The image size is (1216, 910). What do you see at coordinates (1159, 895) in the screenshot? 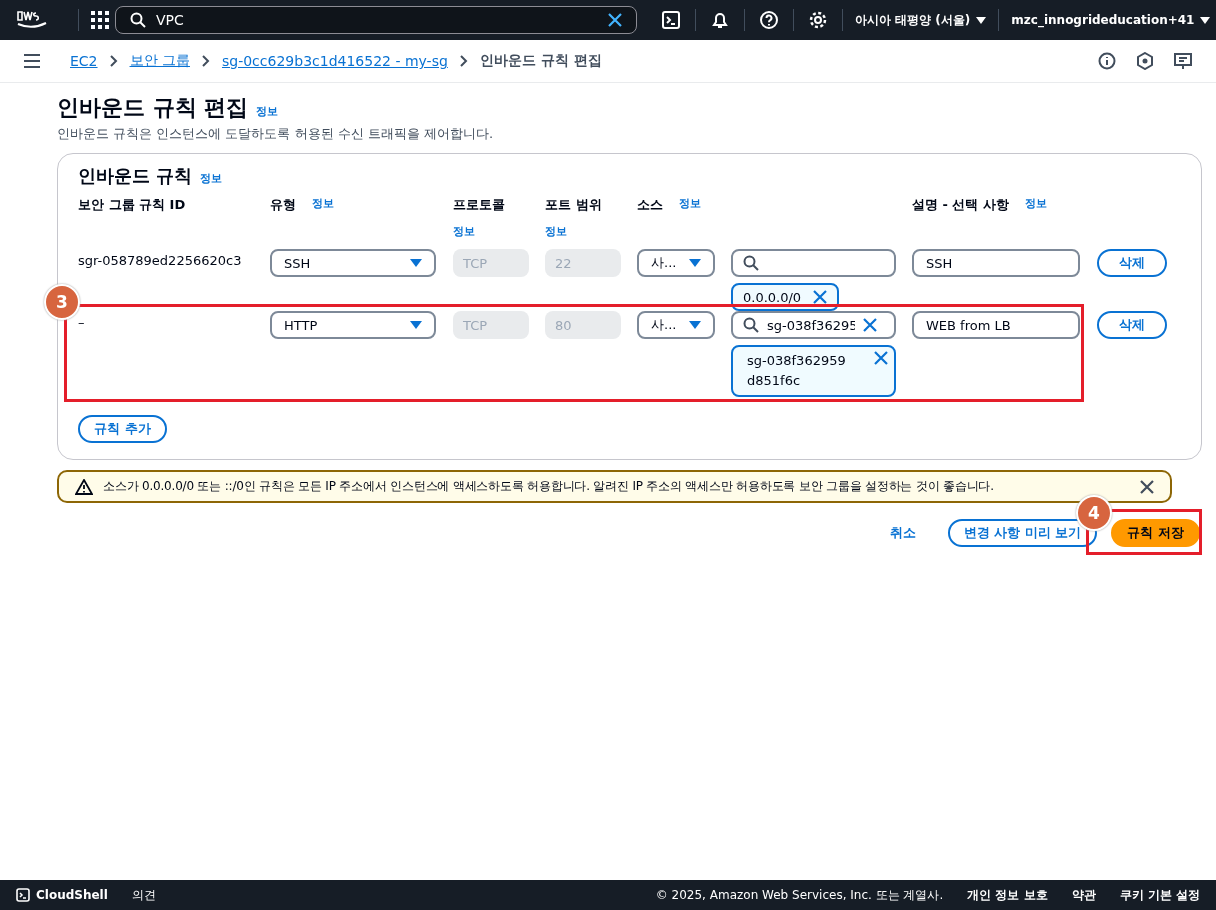
I see `footer-link: 쿠키 기본 설정` at bounding box center [1159, 895].